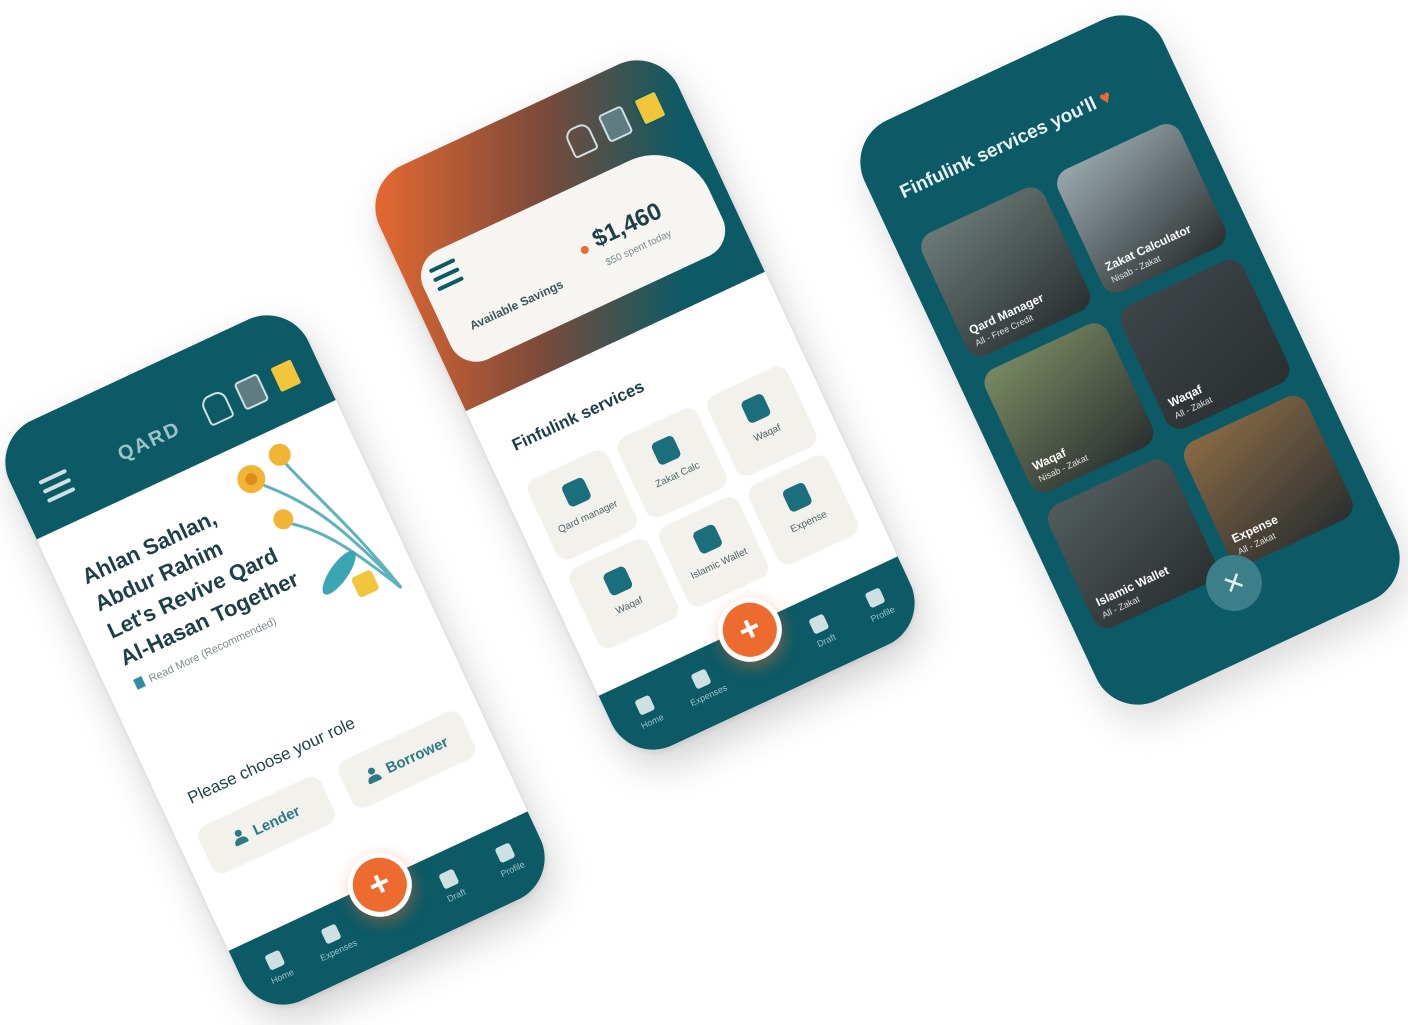  I want to click on brand-title: QARD, so click(149, 441).